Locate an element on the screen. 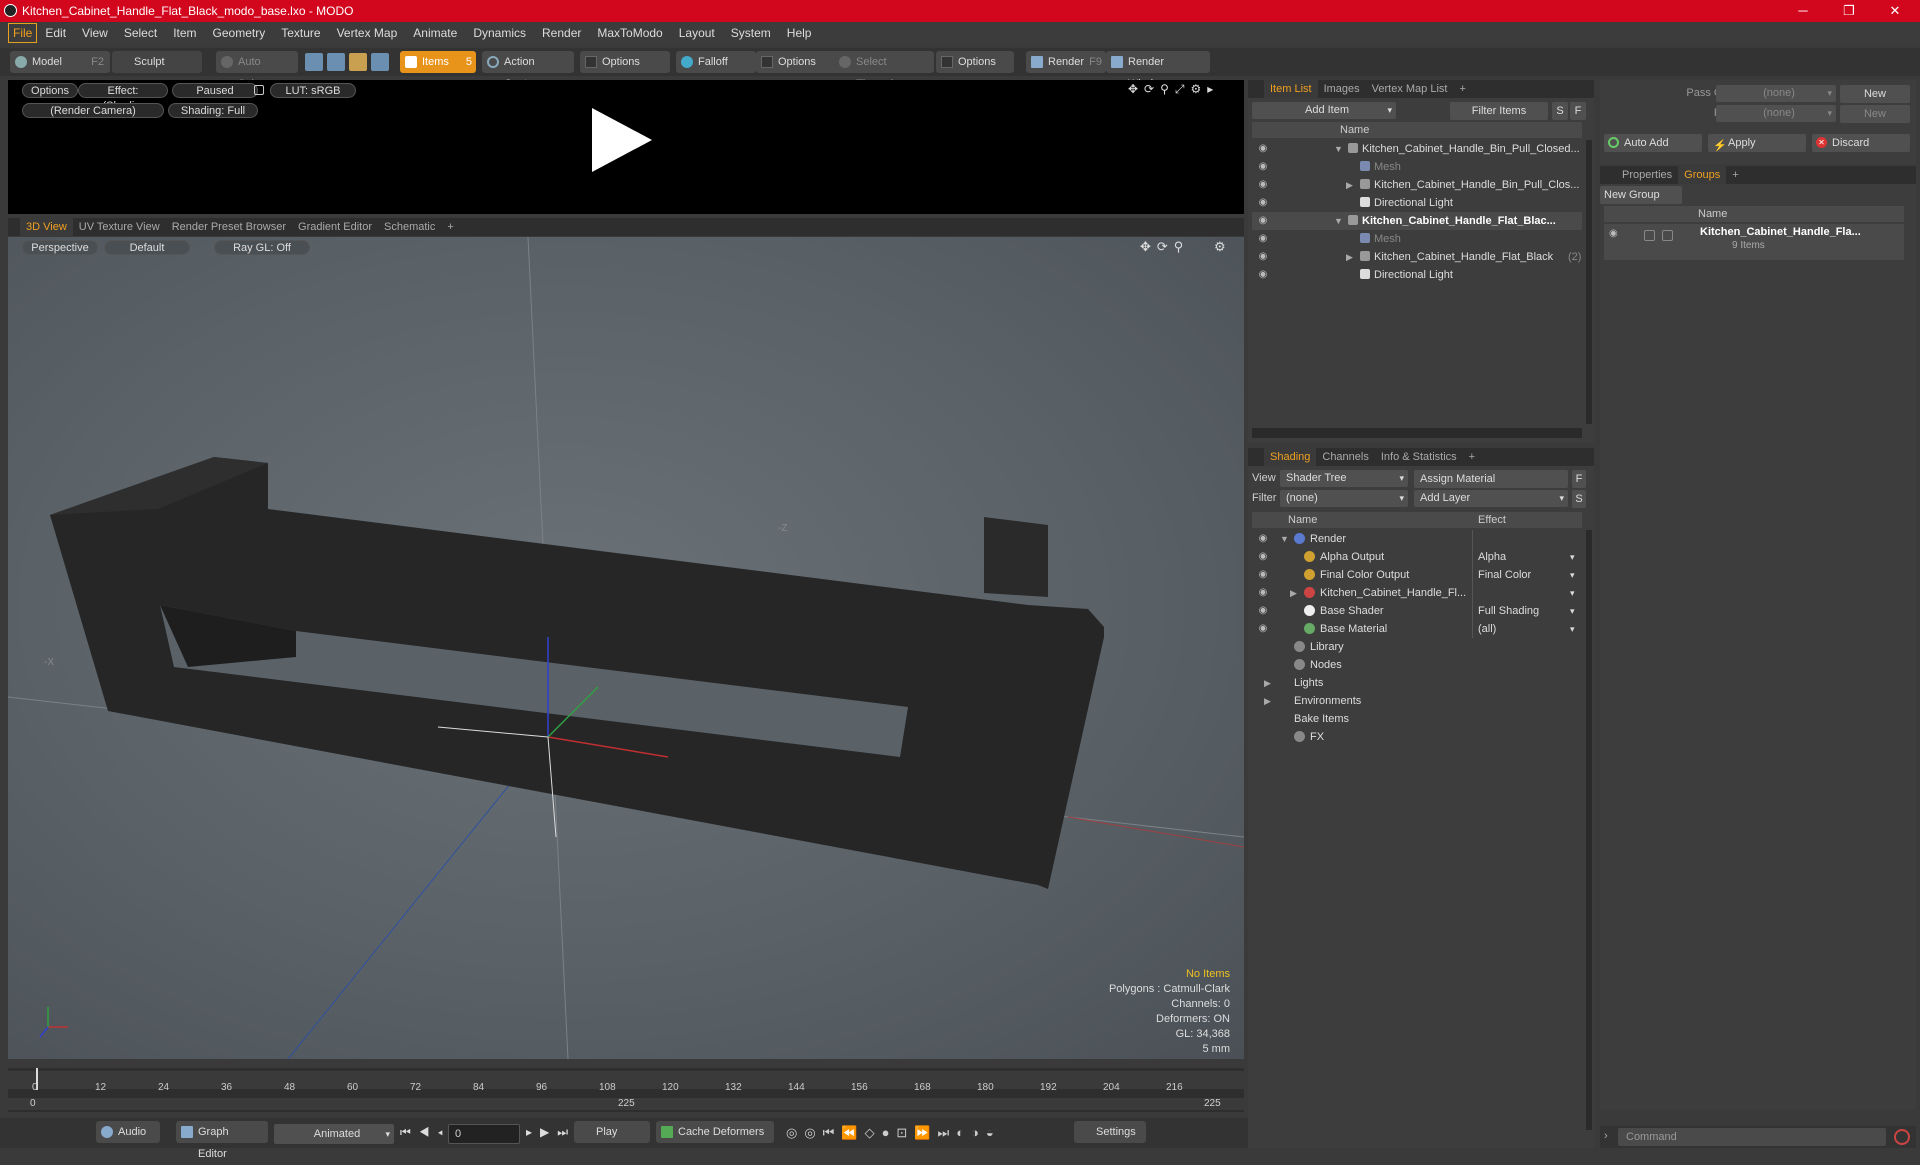 This screenshot has width=1920, height=1165. vertices-mode-icon is located at coordinates (314, 62).